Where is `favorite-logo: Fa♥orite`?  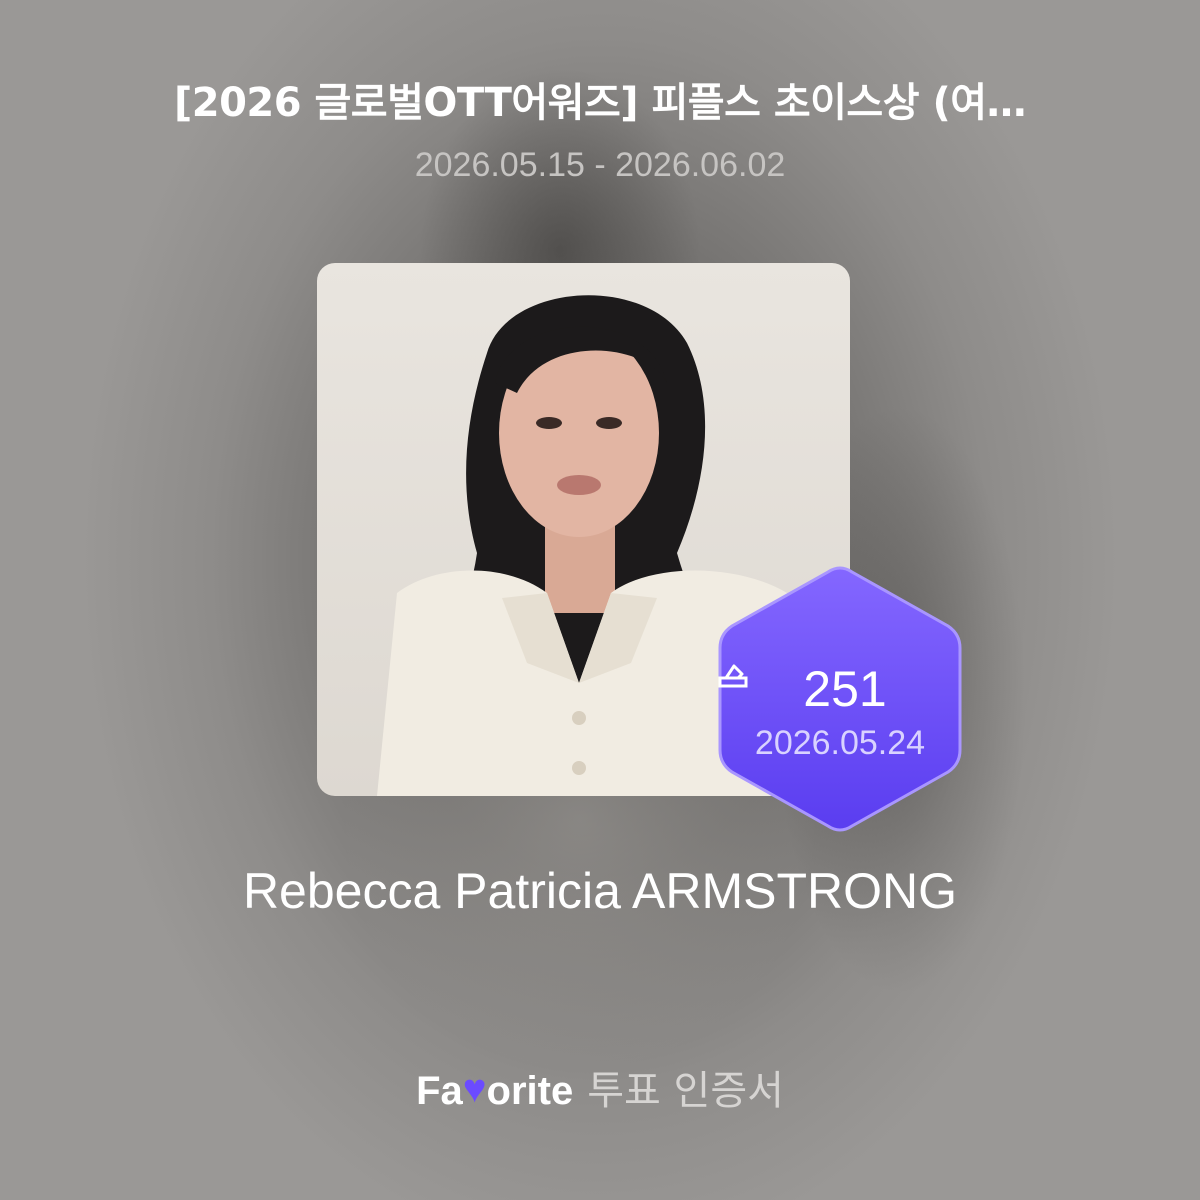
favorite-logo: Fa♥orite is located at coordinates (495, 1090).